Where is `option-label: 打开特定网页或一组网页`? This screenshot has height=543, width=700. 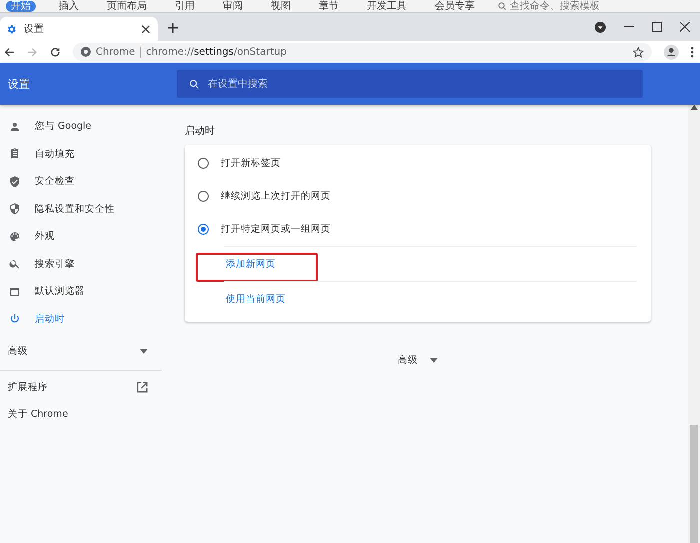 option-label: 打开特定网页或一组网页 is located at coordinates (276, 229).